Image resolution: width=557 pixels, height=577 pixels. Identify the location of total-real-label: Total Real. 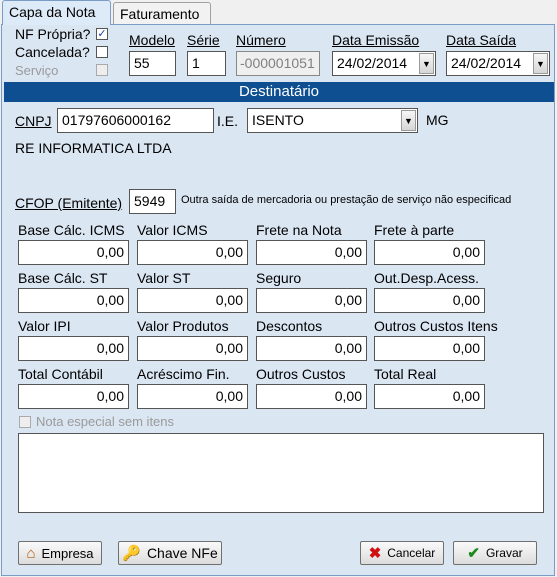
(405, 374).